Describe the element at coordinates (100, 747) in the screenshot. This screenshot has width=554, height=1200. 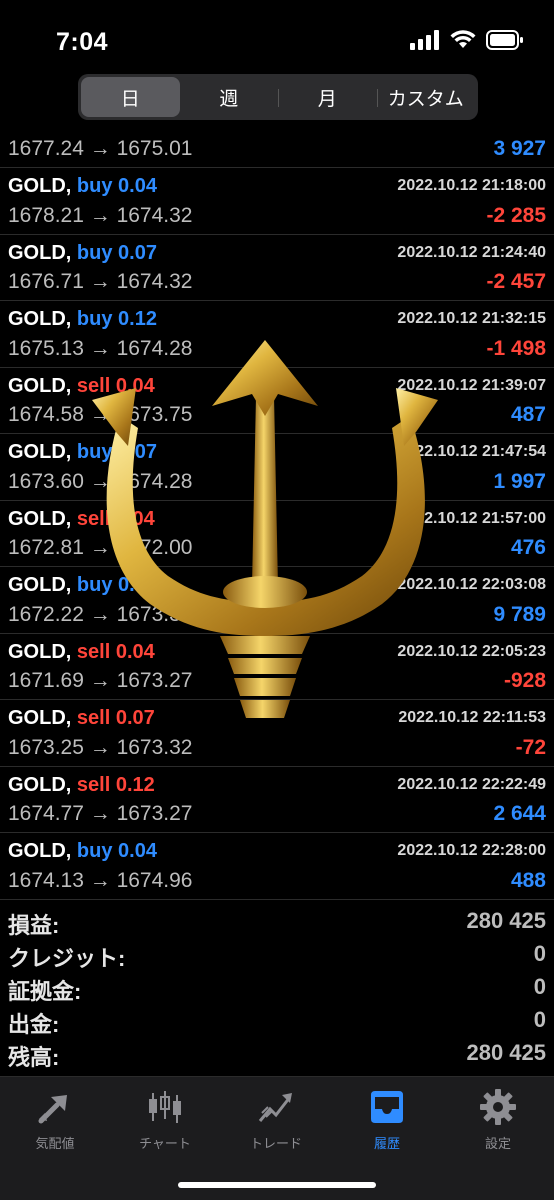
I see `price-range: 1673.25 → 1673.32` at that location.